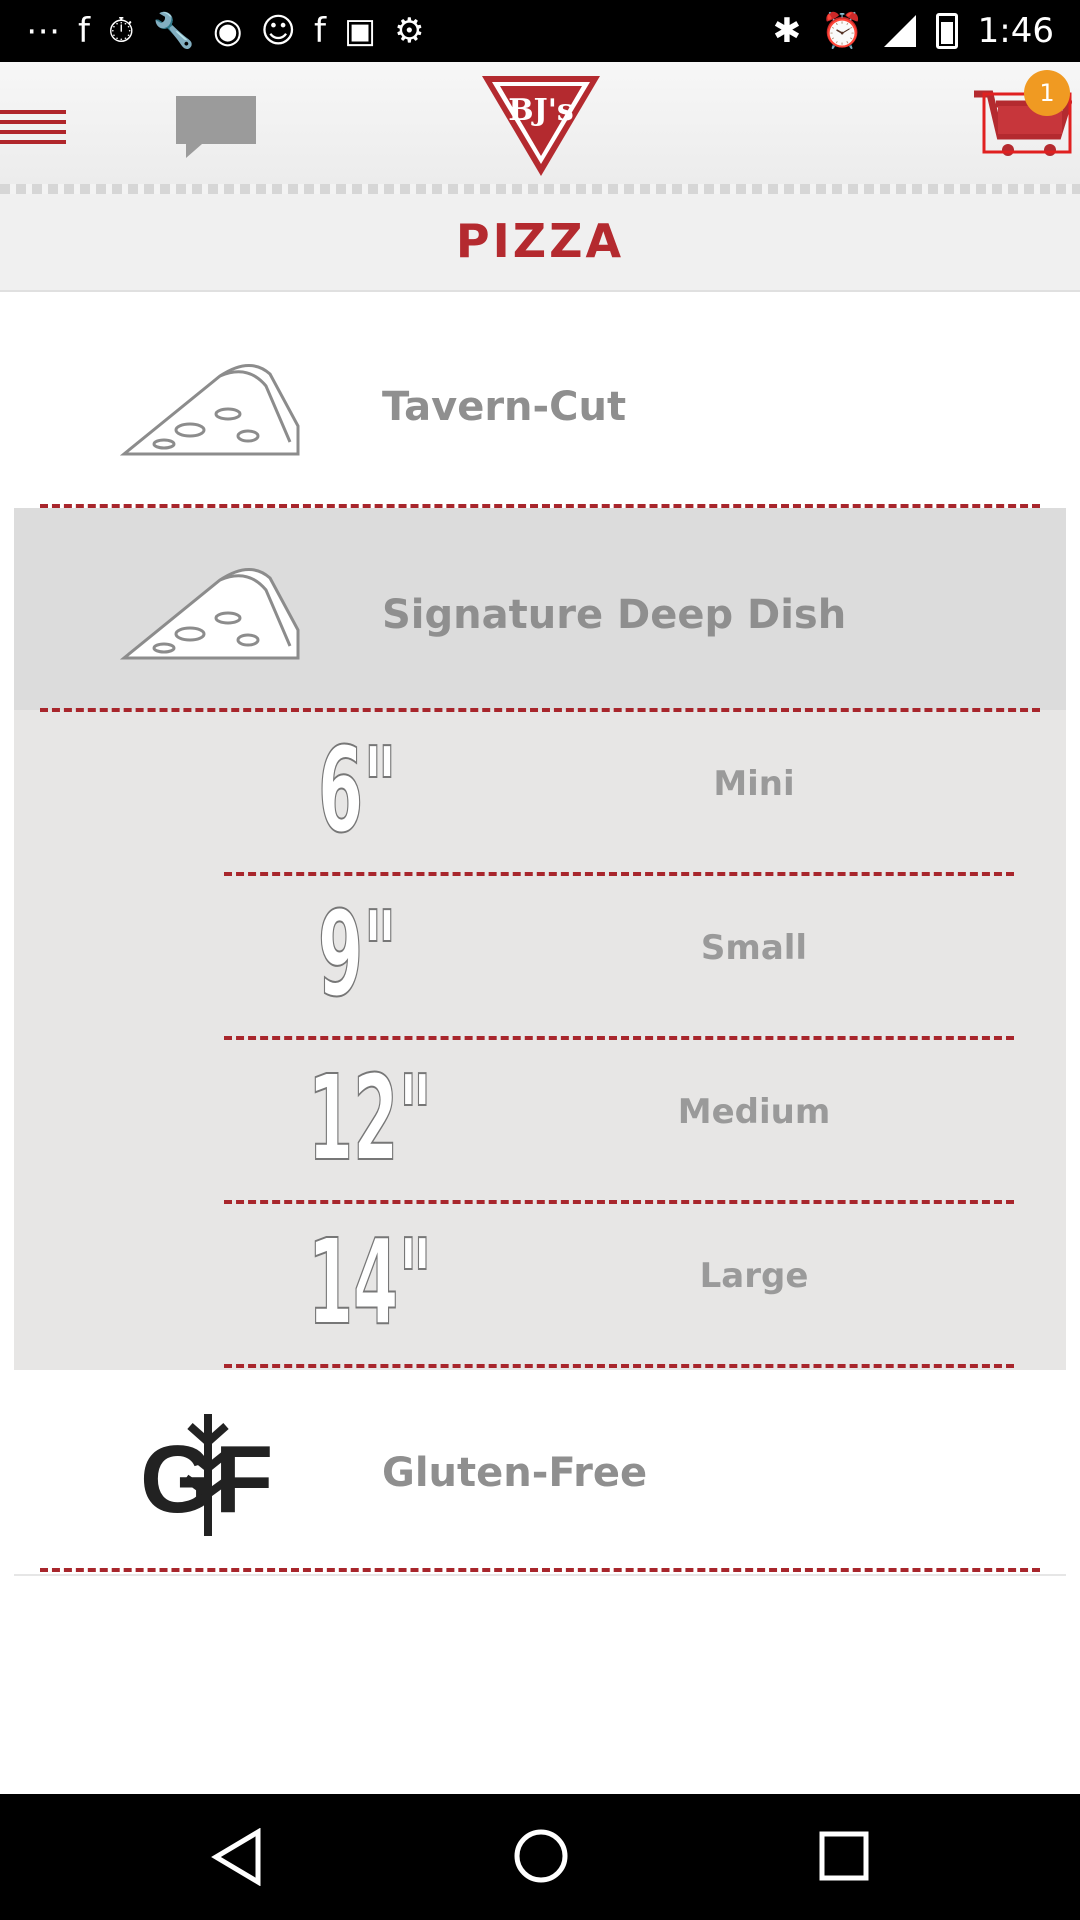 The image size is (1080, 1920). What do you see at coordinates (540, 31) in the screenshot?
I see `status-bar: ⋯ f ⏱ 🔧 ◉ ☺ f ▣ ⚙ ✱ ⏰ 1:46` at bounding box center [540, 31].